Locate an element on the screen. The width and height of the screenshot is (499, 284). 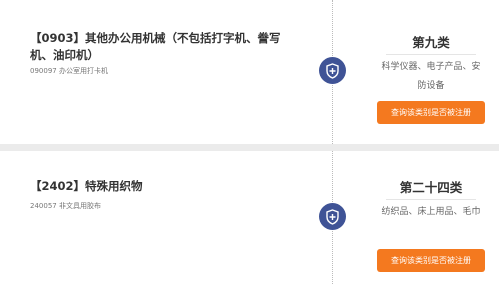
class-panel: 第九类 科学仪器、电子产品、安防设备 查询该类别是否被注册 is located at coordinates (431, 79).